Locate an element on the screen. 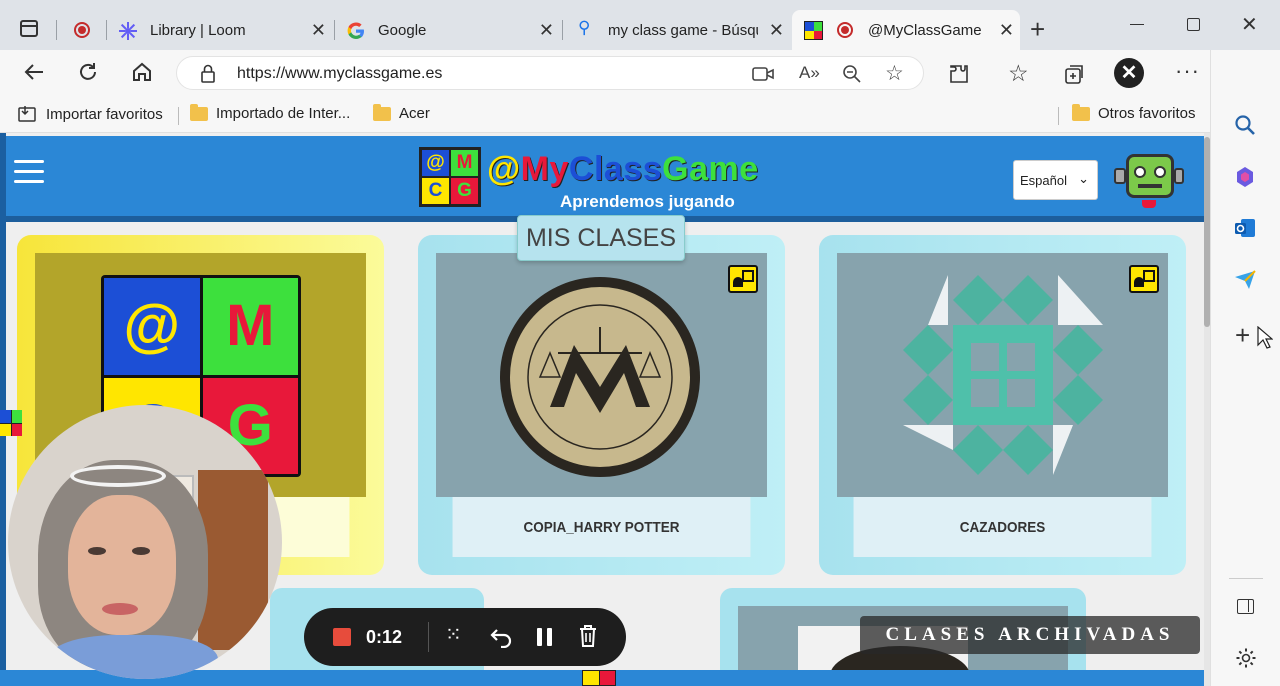 Image resolution: width=1280 pixels, height=686 pixels. class-card-harry-potter: COPIA_HARRY POTTER is located at coordinates (601, 405).